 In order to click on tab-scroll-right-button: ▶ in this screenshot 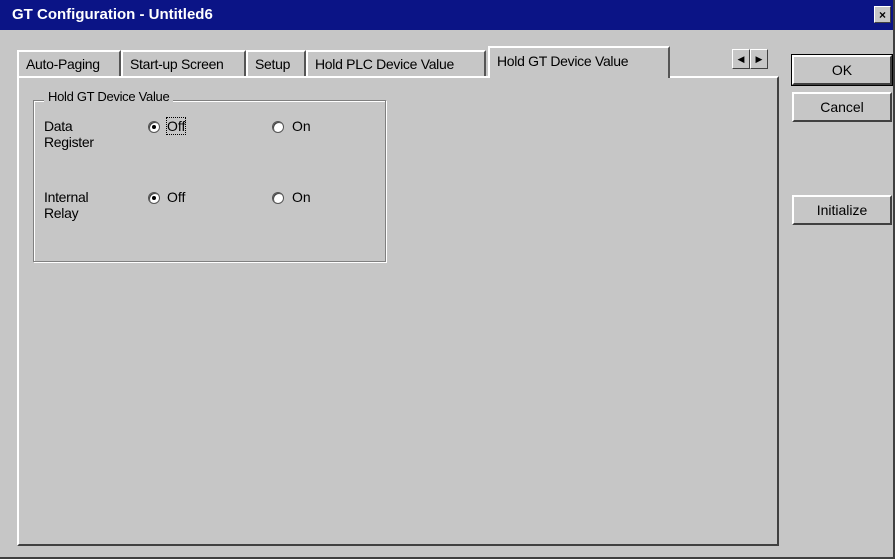, I will do `click(759, 59)`.